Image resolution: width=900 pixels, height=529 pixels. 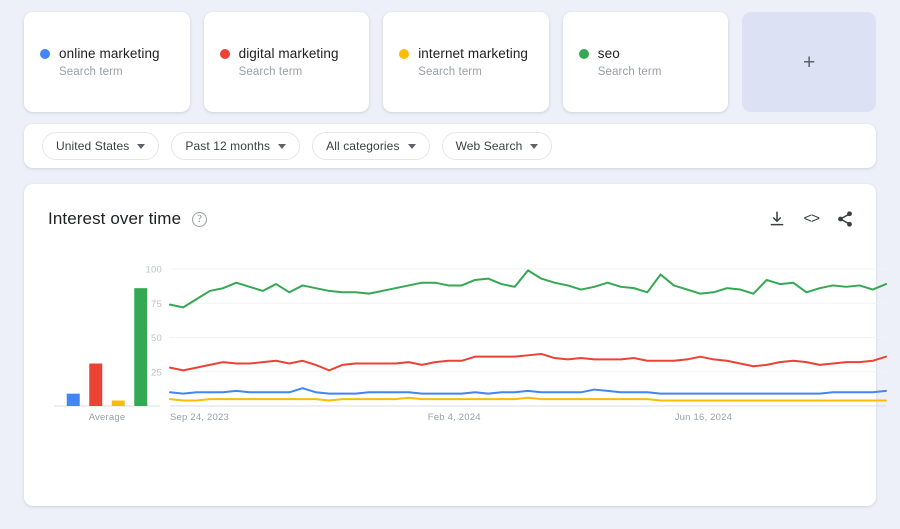 What do you see at coordinates (645, 62) in the screenshot?
I see `term-card-4: seo Search term` at bounding box center [645, 62].